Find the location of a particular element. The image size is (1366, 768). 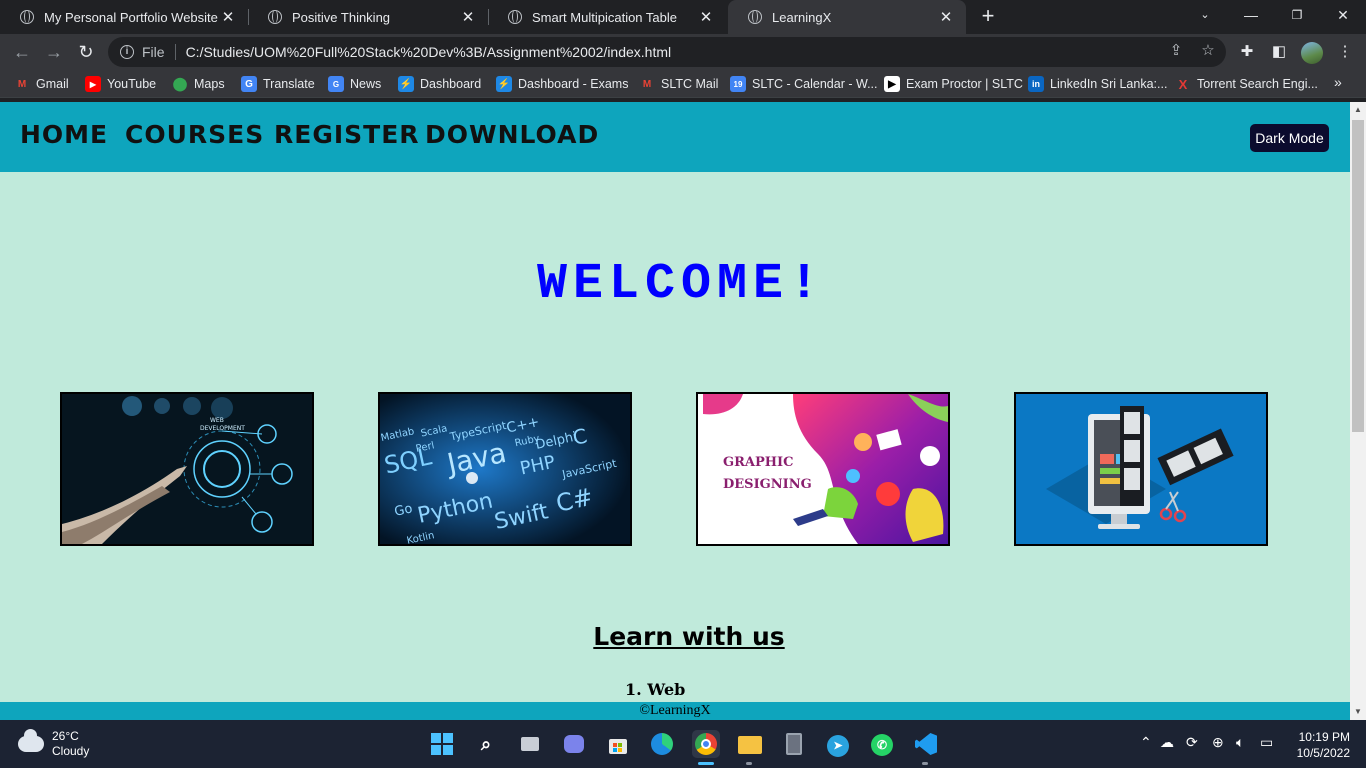

course-image-web-development: WEB DEVELOPMENT is located at coordinates (187, 469).